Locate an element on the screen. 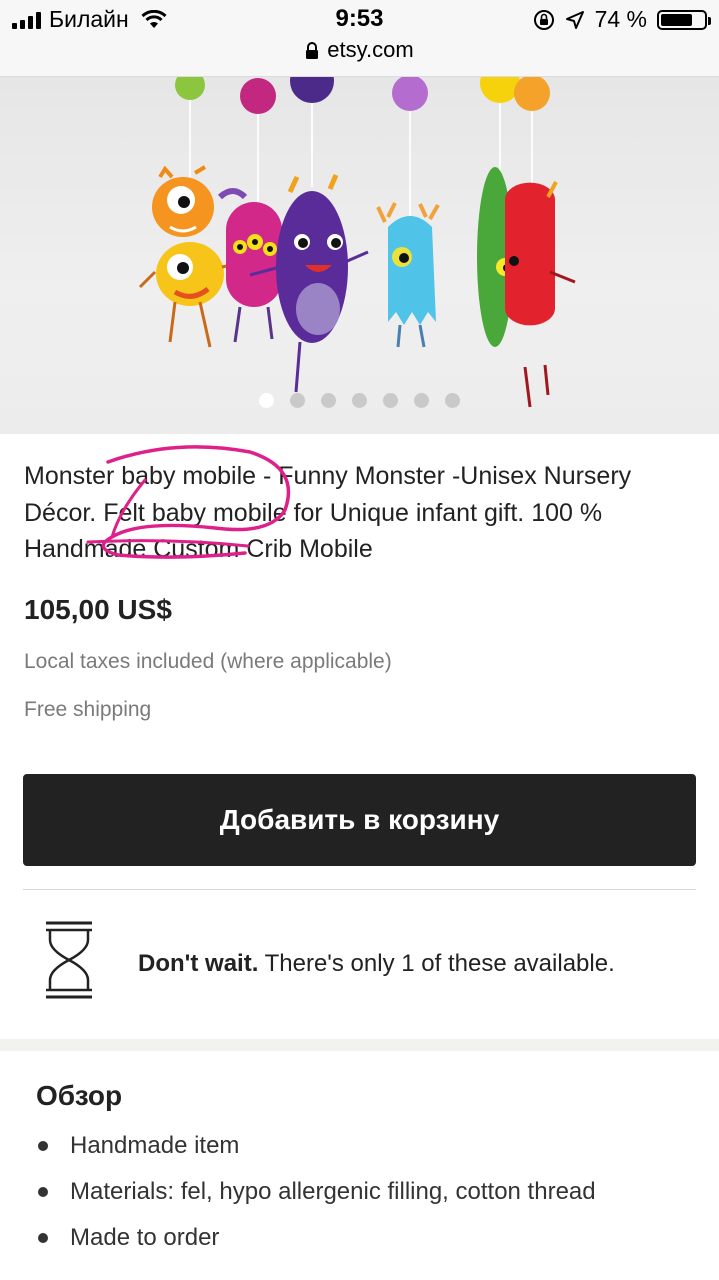 The height and width of the screenshot is (1280, 719). battery-percent: 74 % is located at coordinates (620, 19).